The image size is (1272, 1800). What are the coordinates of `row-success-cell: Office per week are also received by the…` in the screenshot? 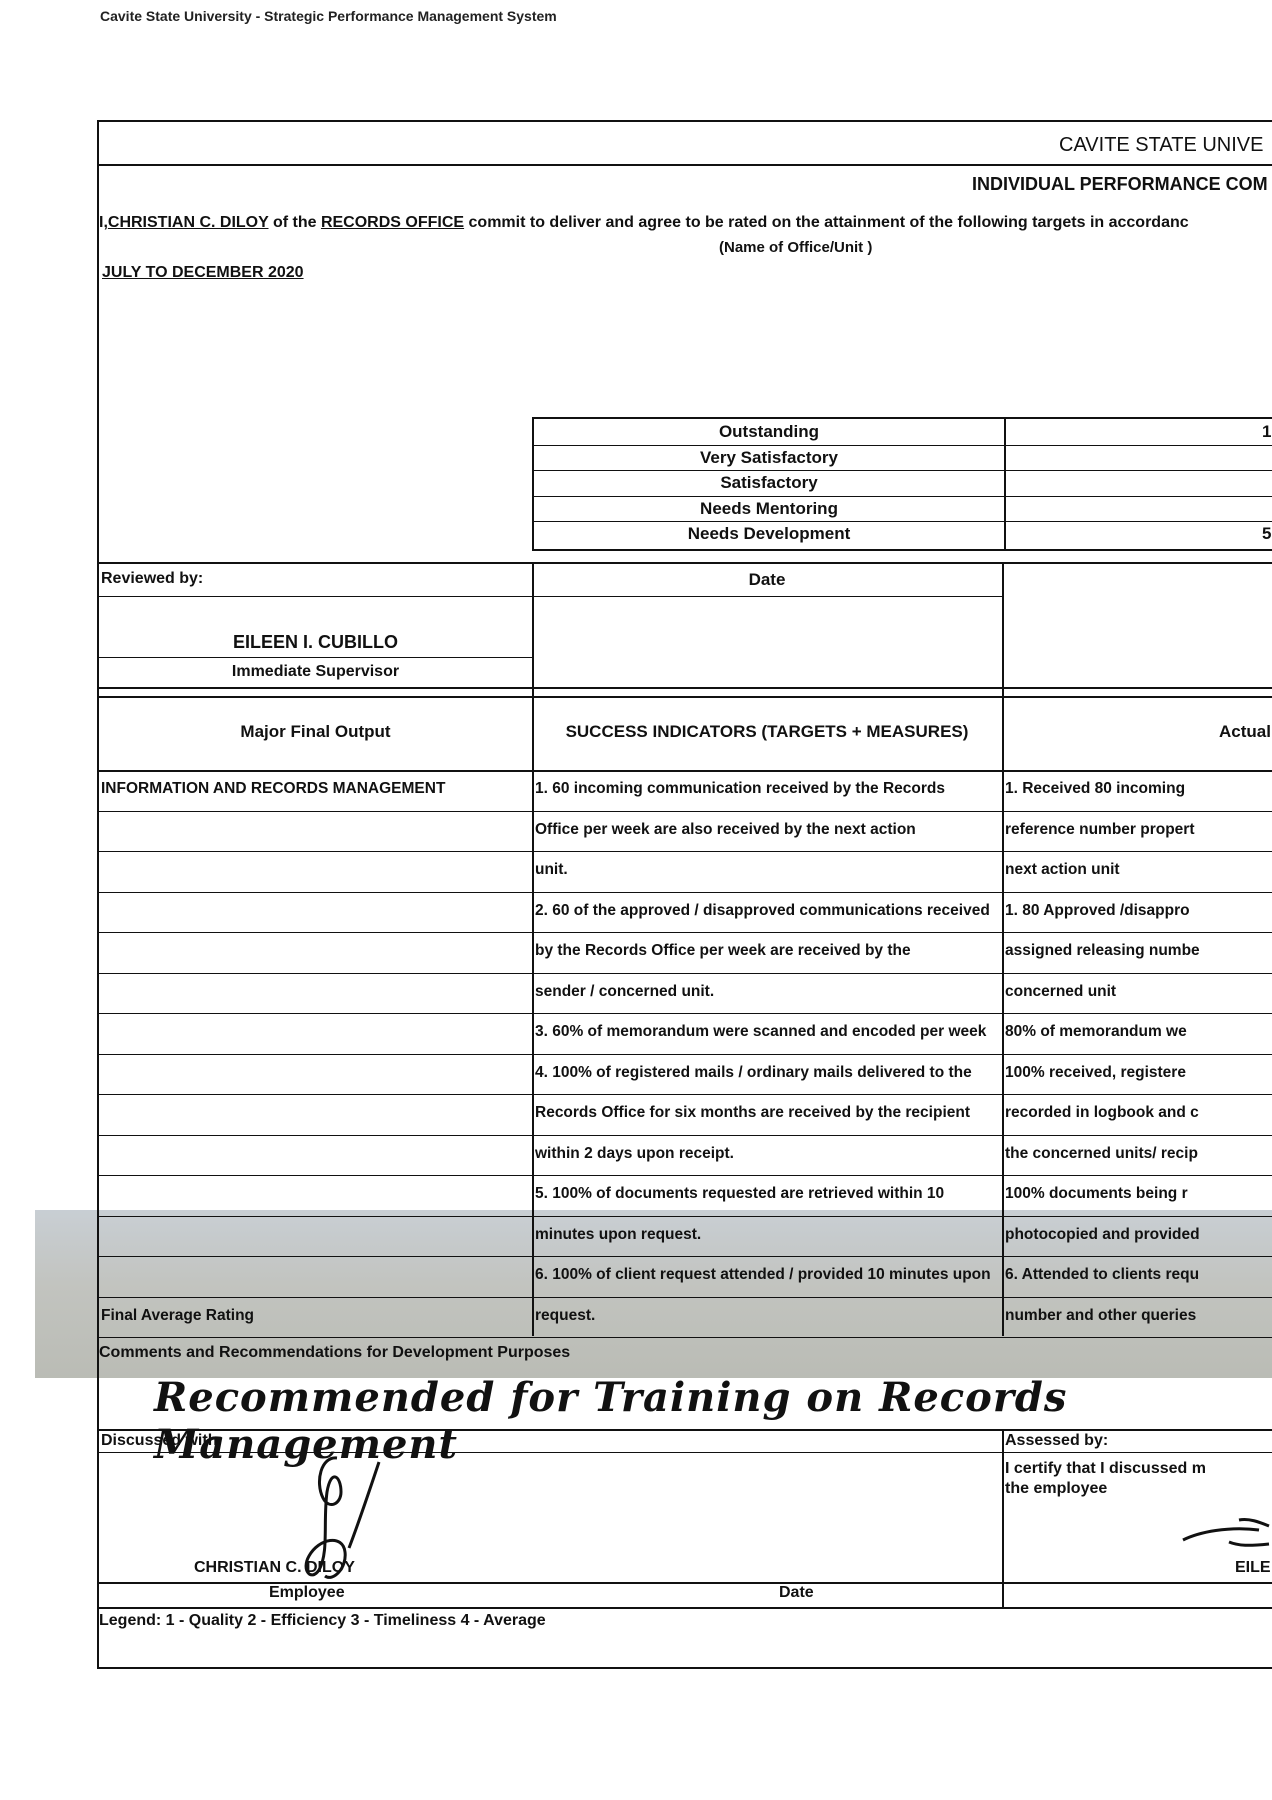 It's located at (725, 829).